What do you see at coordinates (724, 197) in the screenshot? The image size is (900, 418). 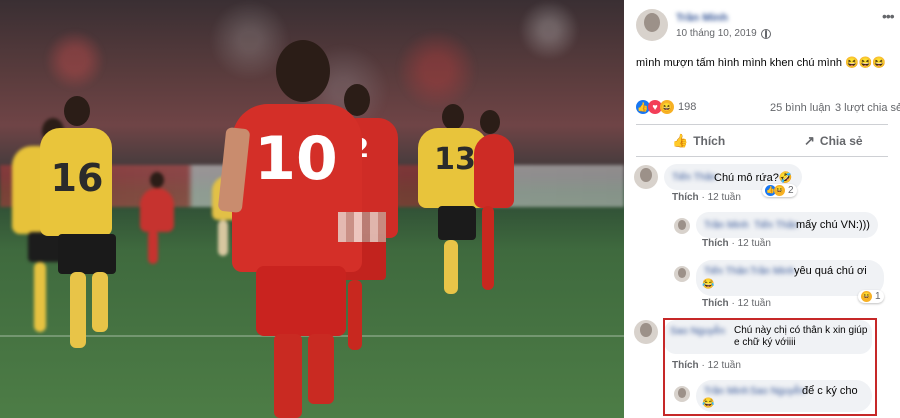 I see `comment-time: 12 tuần` at bounding box center [724, 197].